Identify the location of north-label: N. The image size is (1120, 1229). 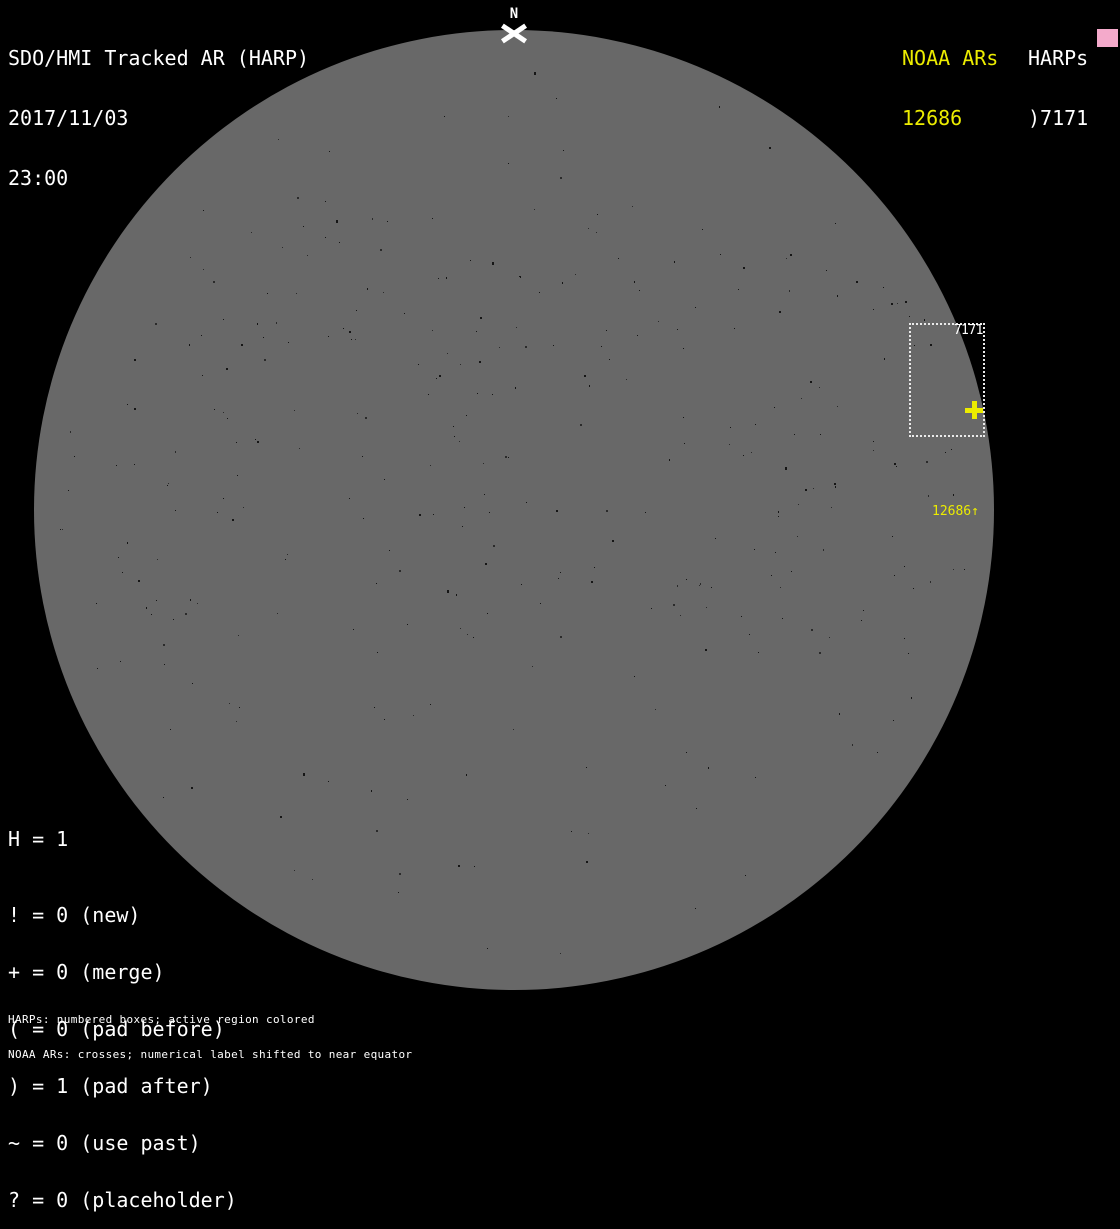
(514, 14).